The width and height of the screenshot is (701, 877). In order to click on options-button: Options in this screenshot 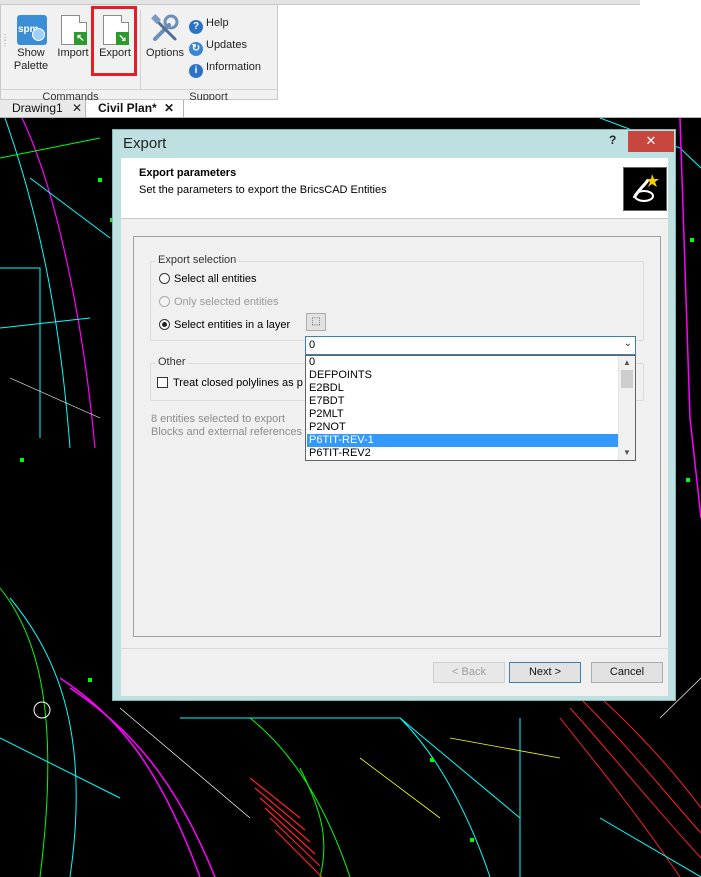, I will do `click(165, 36)`.